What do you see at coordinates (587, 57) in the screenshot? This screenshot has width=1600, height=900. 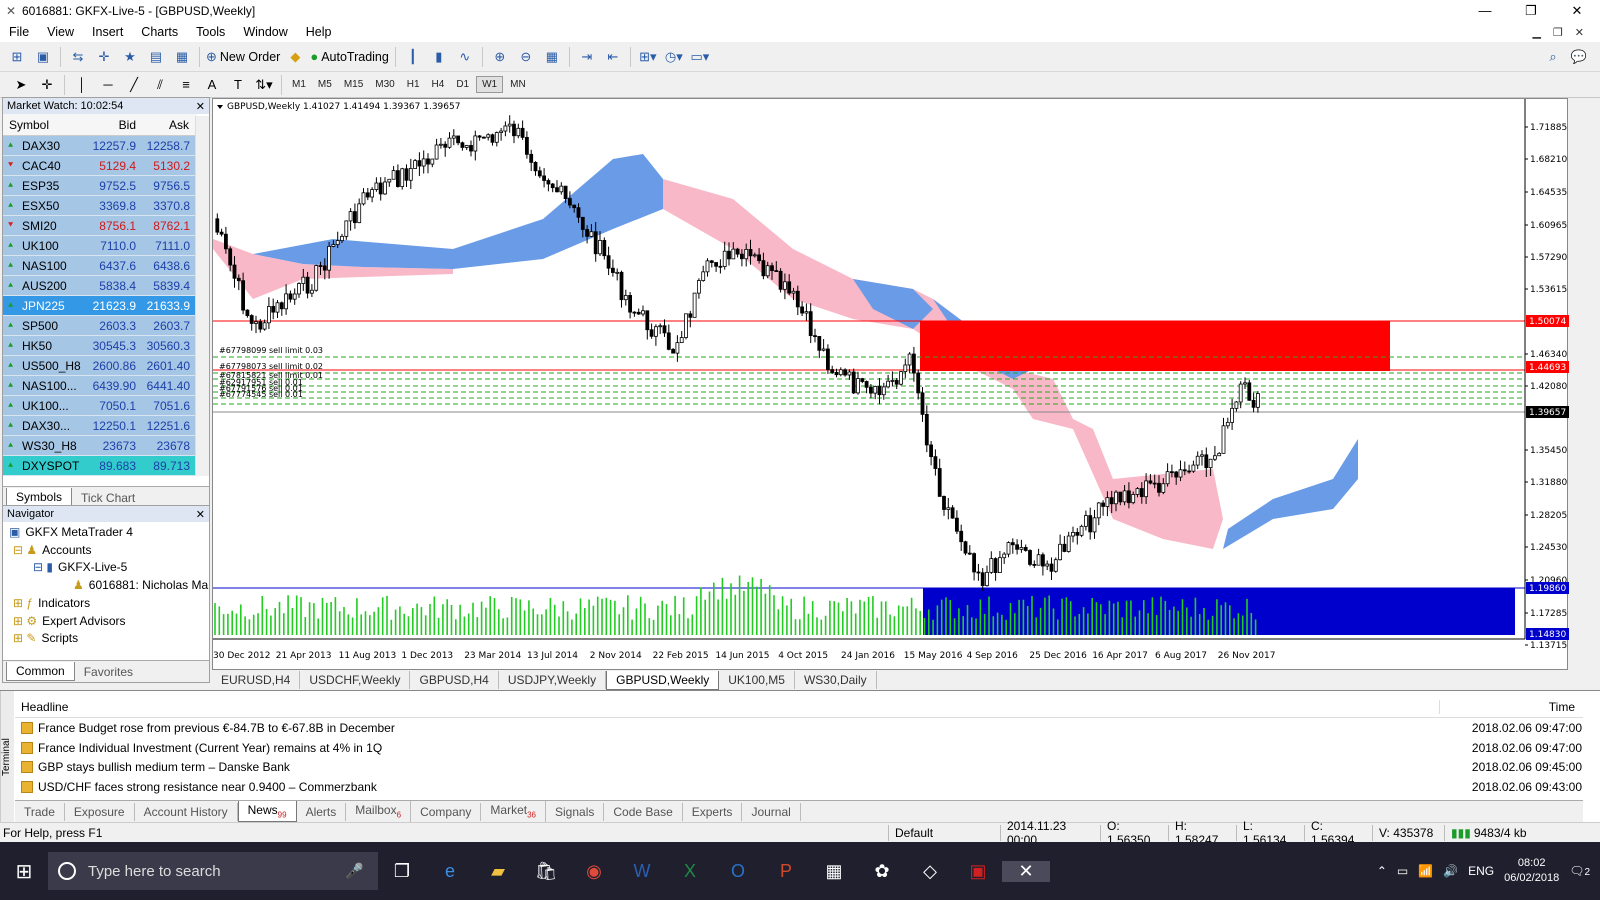 I see `autoscroll-button: ⇥` at bounding box center [587, 57].